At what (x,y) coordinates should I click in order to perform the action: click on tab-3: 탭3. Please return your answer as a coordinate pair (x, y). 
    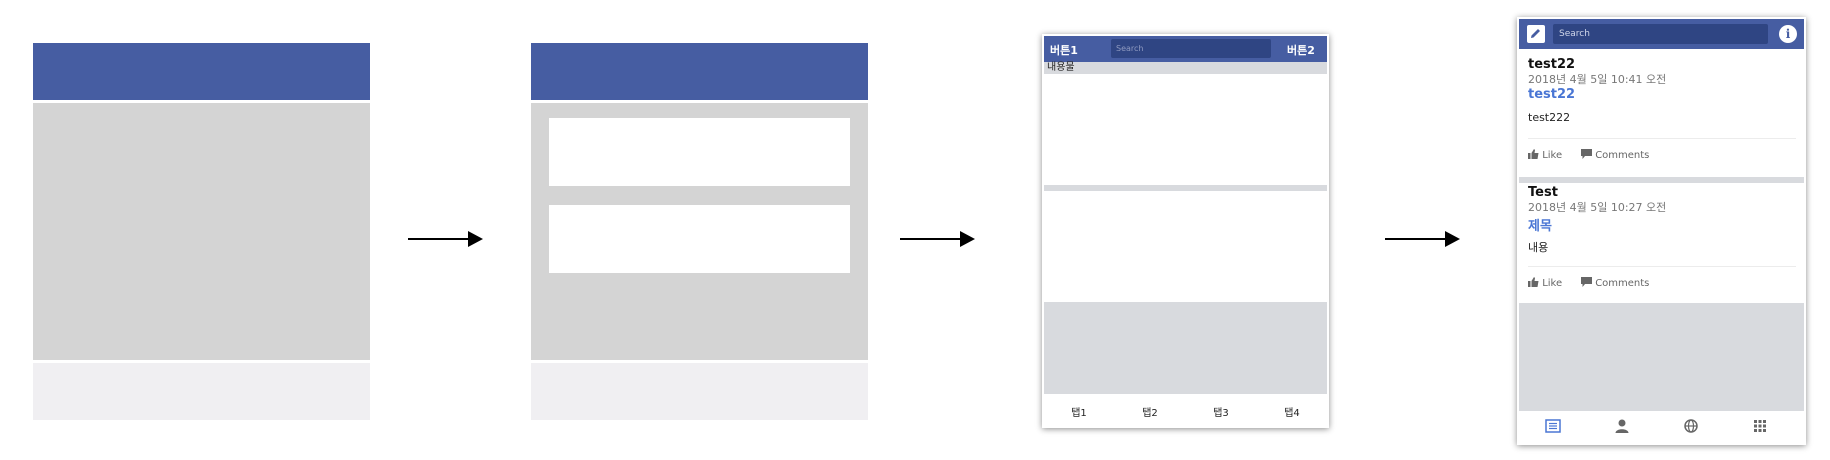
    Looking at the image, I should click on (1221, 411).